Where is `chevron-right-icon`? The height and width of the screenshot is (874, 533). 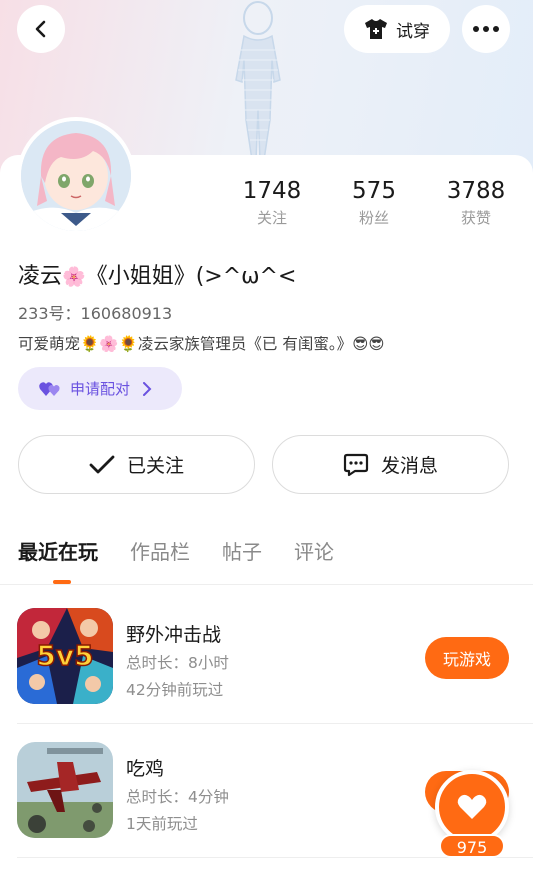
chevron-right-icon is located at coordinates (147, 388).